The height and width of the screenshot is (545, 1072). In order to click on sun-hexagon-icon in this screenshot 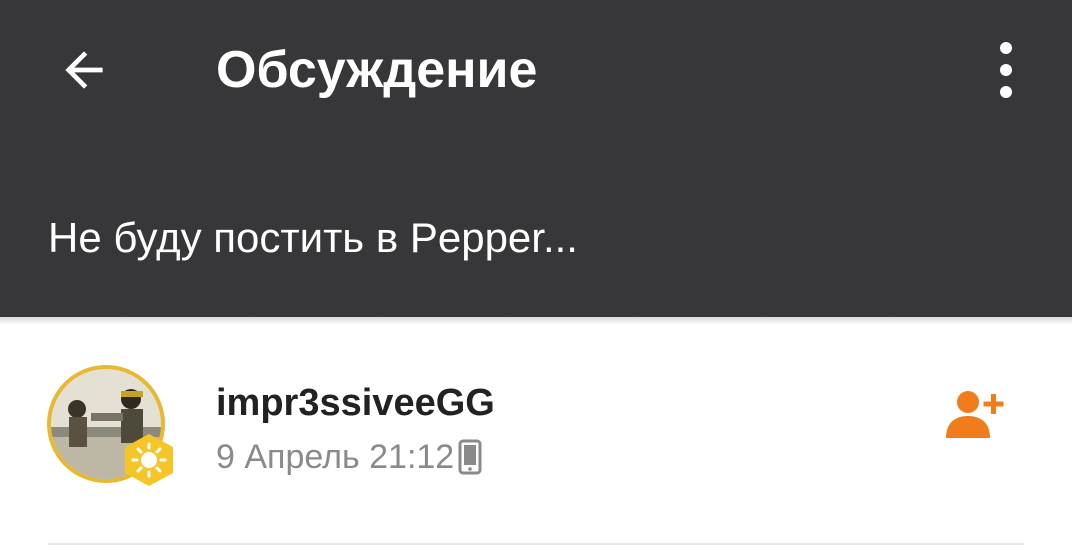, I will do `click(149, 460)`.